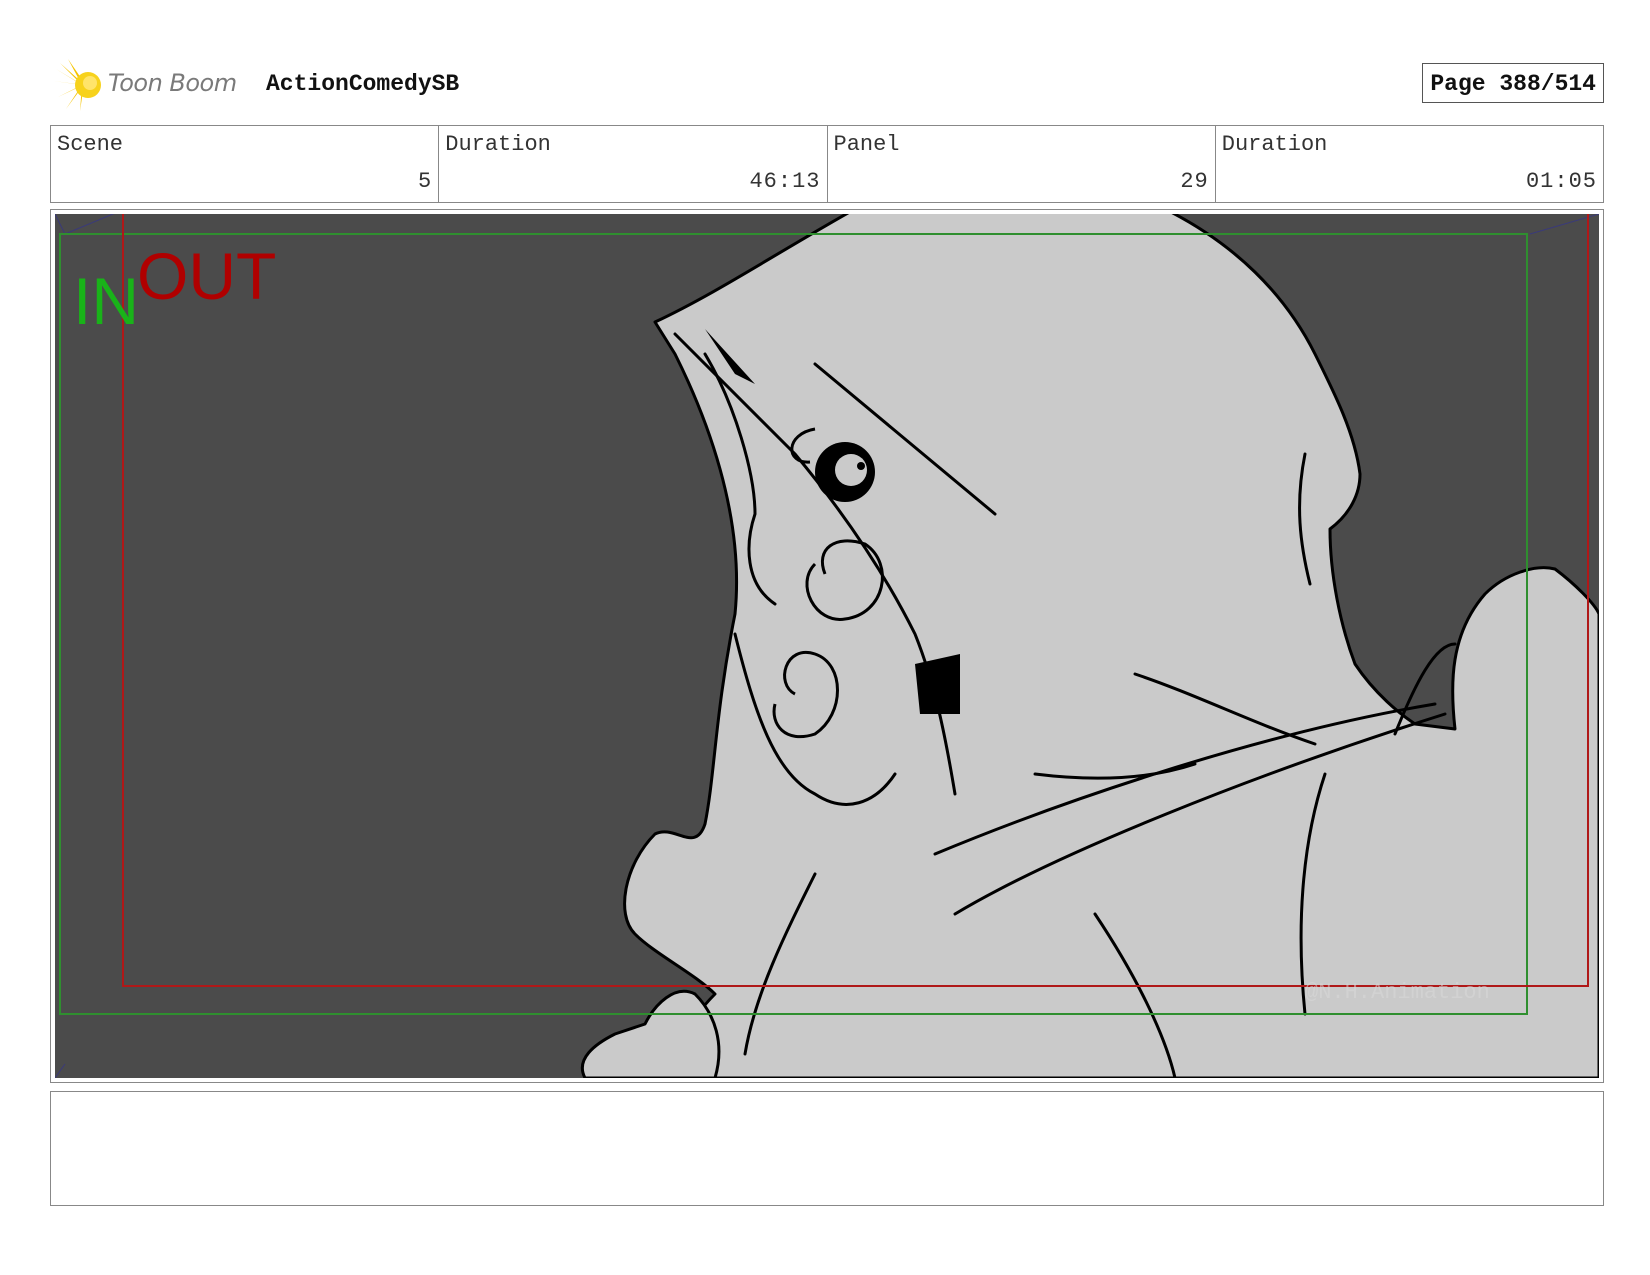 Image resolution: width=1650 pixels, height=1275 pixels. I want to click on out-frame-label: OUT, so click(206, 276).